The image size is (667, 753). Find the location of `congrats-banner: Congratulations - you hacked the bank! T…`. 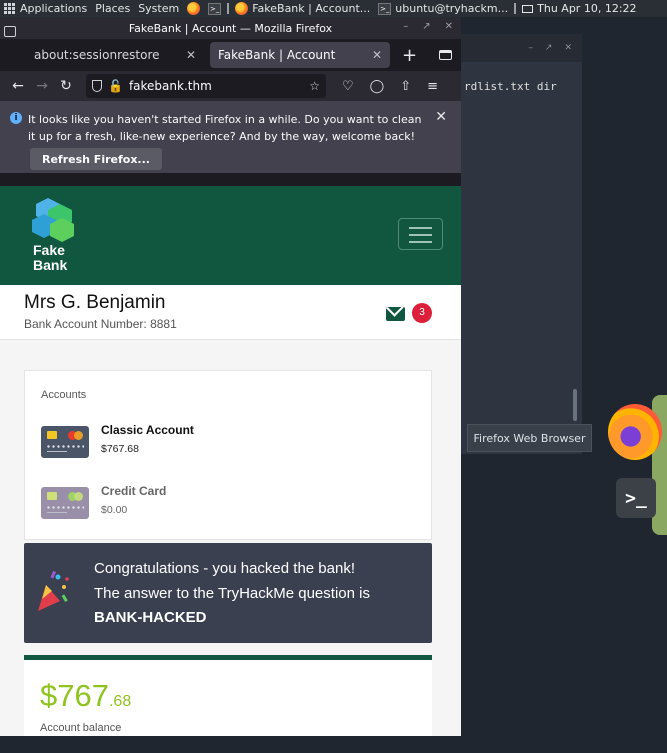

congrats-banner: Congratulations - you hacked the bank! T… is located at coordinates (228, 593).